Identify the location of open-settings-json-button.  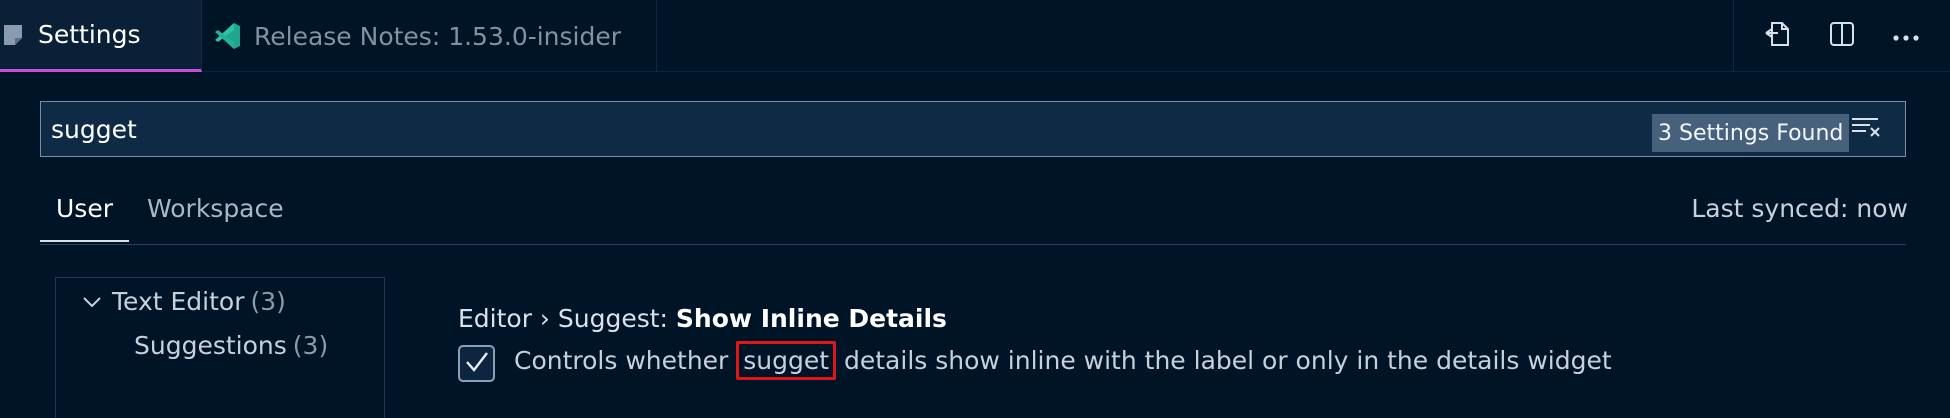
(1778, 36).